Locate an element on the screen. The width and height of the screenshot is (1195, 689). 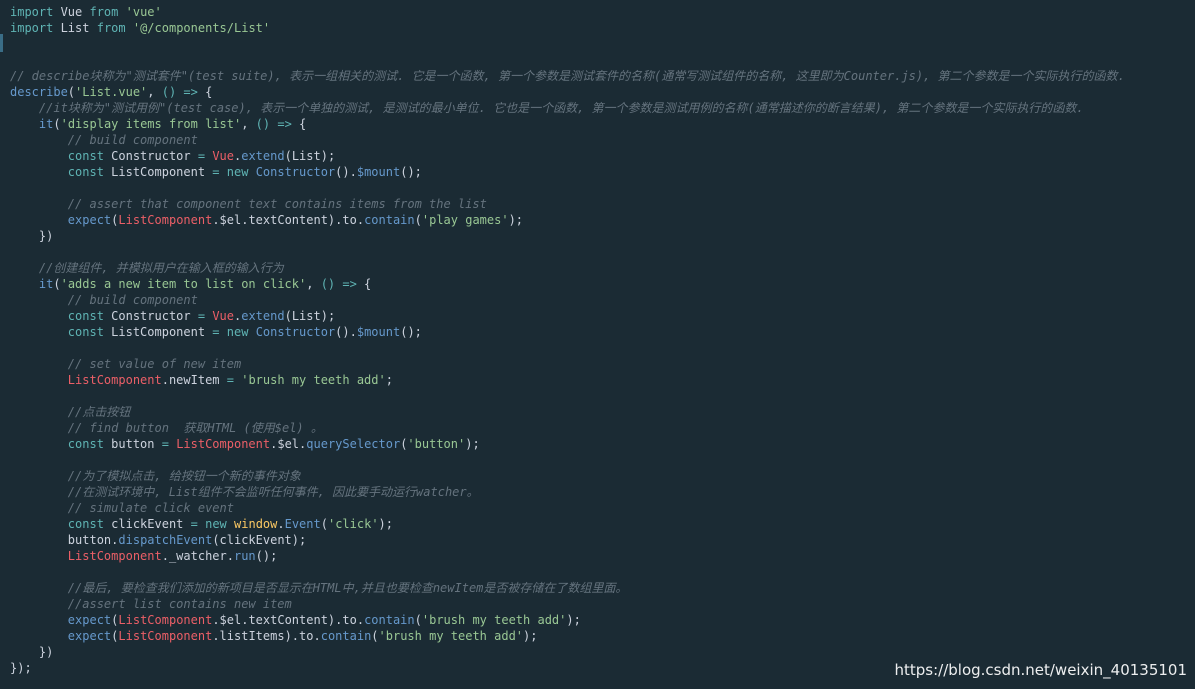
code-token-func: $mount is located at coordinates (378, 332).